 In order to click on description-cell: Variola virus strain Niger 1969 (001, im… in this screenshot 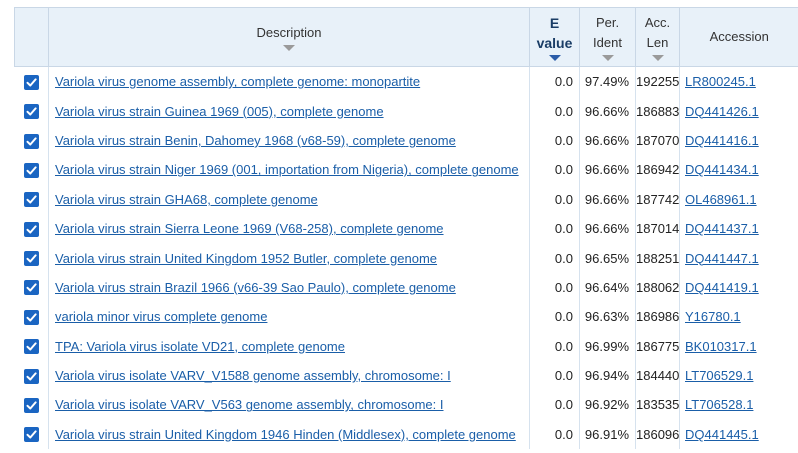, I will do `click(289, 170)`.